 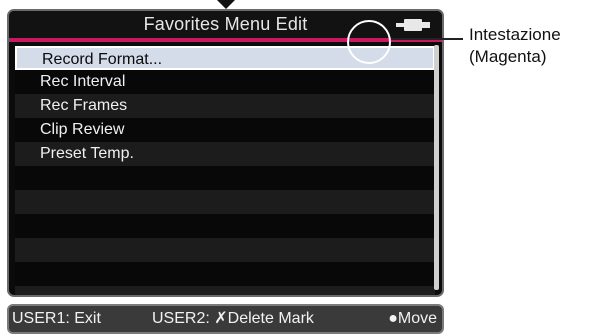 What do you see at coordinates (413, 25) in the screenshot?
I see `battery-plug-icon` at bounding box center [413, 25].